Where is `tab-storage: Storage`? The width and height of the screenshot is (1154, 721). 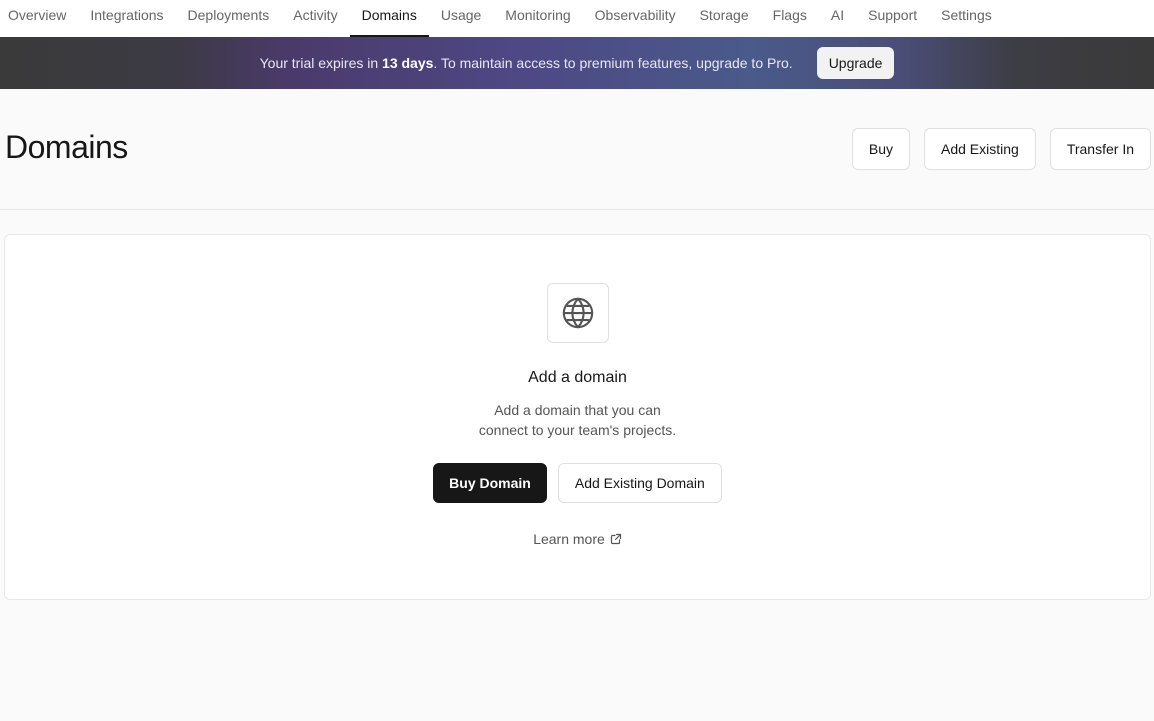
tab-storage: Storage is located at coordinates (724, 15).